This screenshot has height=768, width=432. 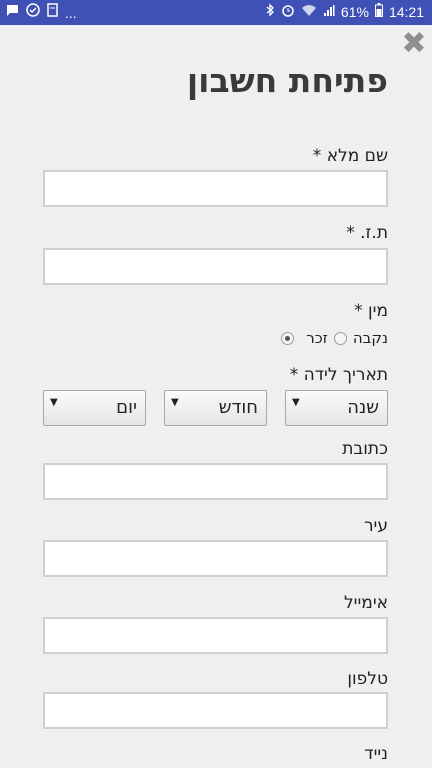 What do you see at coordinates (270, 11) in the screenshot?
I see `bluetooth-icon` at bounding box center [270, 11].